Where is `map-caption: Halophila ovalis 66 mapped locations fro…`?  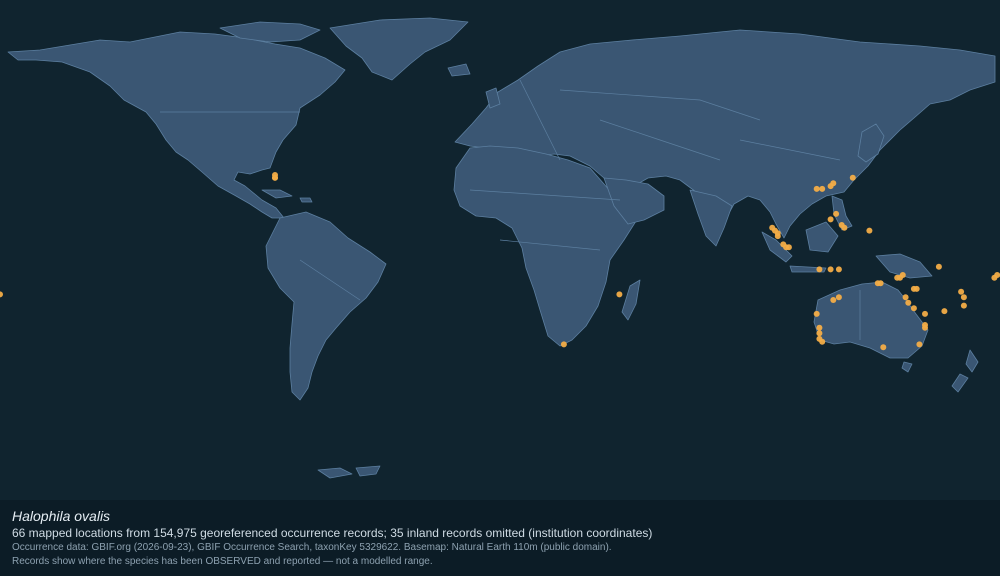 map-caption: Halophila ovalis 66 mapped locations fro… is located at coordinates (500, 538).